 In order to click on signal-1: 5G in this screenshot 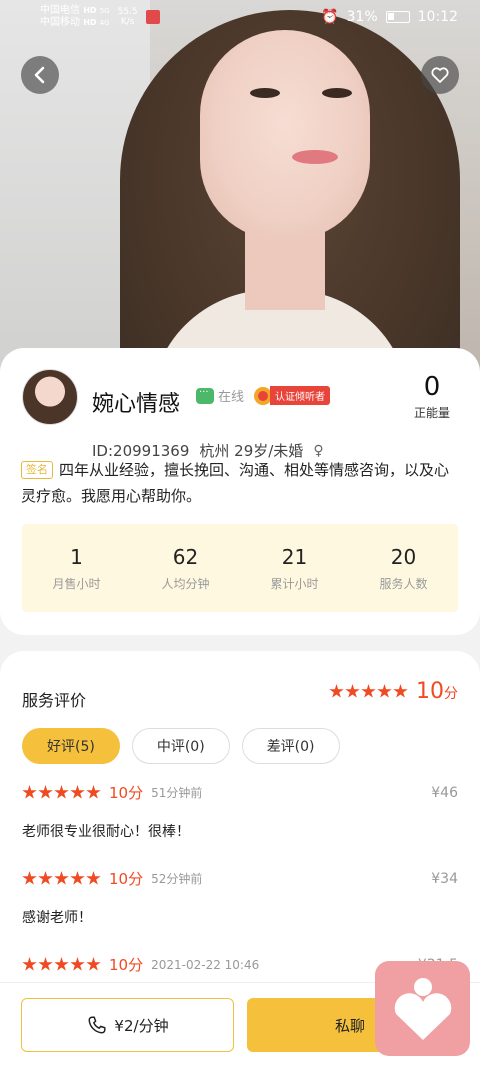, I will do `click(104, 11)`.